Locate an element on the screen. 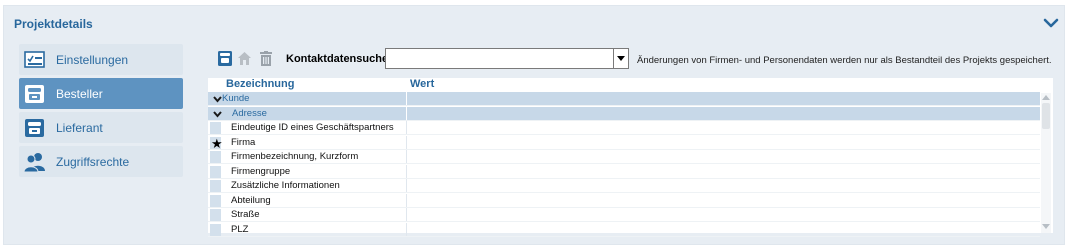 Image resolution: width=1065 pixels, height=247 pixels. row-label: PLZ is located at coordinates (240, 229).